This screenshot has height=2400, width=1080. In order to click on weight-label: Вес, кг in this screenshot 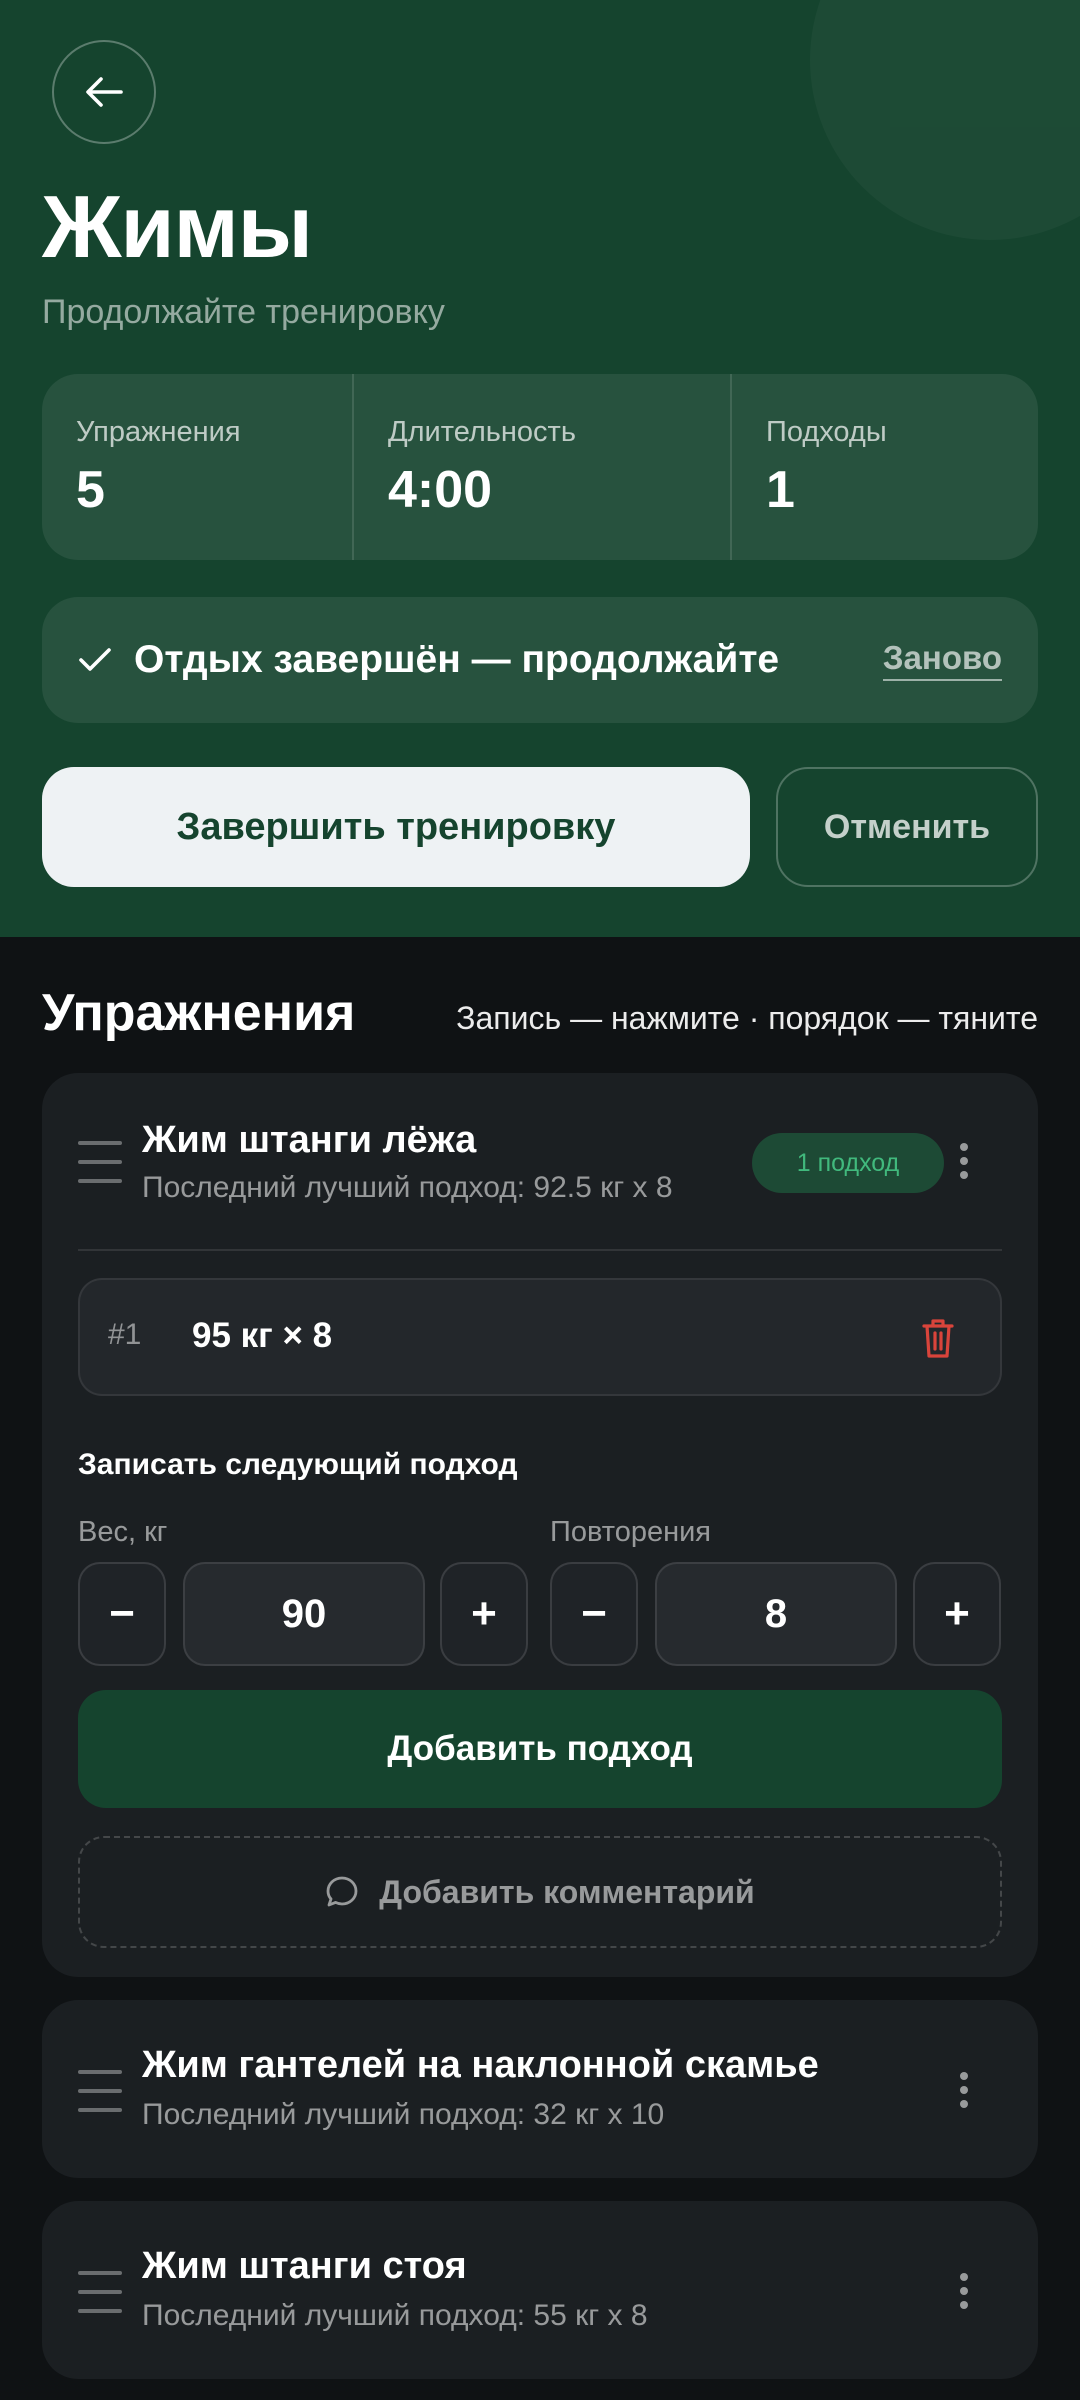, I will do `click(123, 1532)`.